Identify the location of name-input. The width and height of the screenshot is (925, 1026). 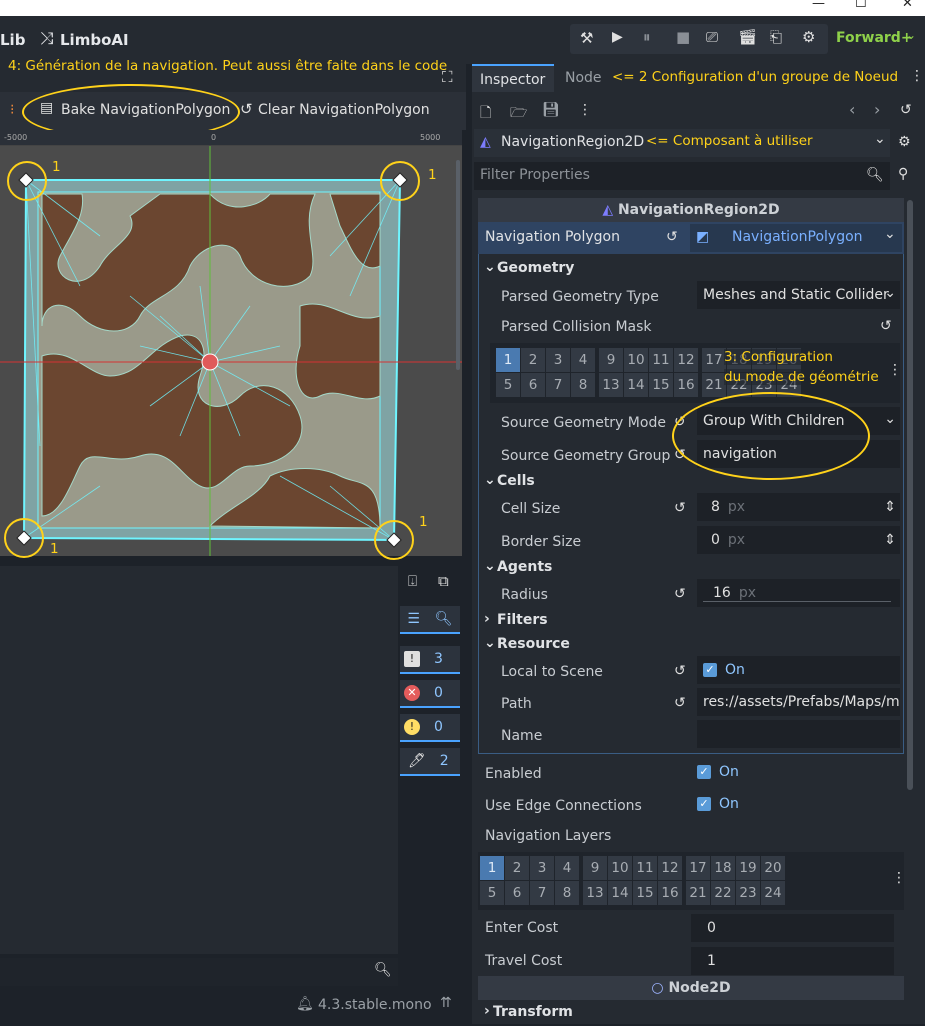
(798, 734).